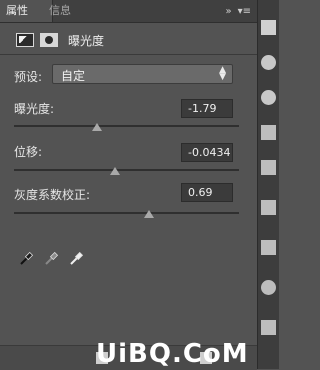 This screenshot has width=320, height=370. Describe the element at coordinates (52, 195) in the screenshot. I see `gamma-label: 灰度系数校正:` at that location.